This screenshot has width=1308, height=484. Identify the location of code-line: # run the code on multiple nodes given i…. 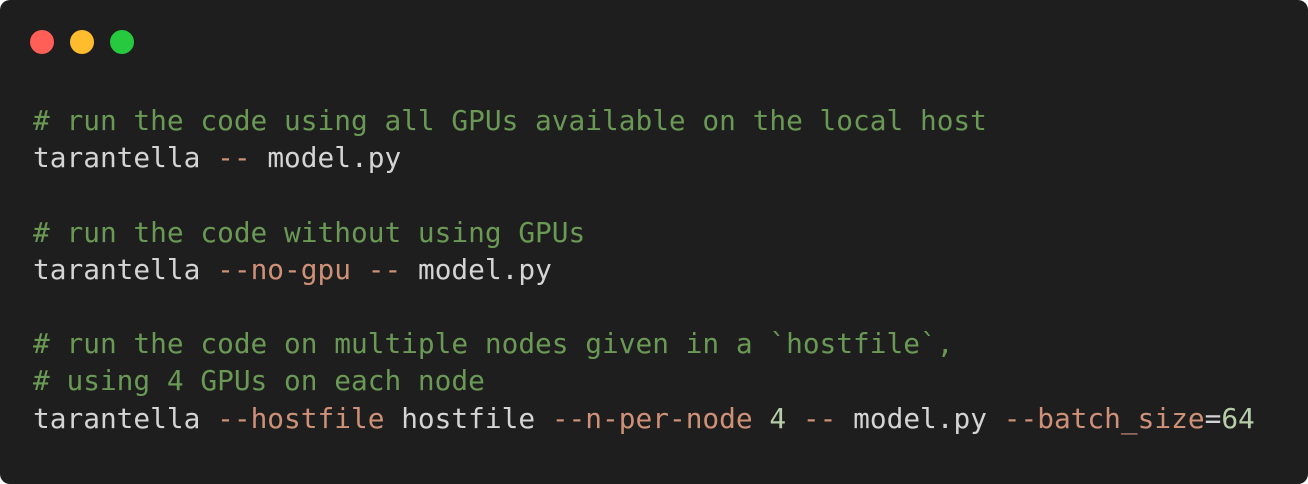
(644, 343).